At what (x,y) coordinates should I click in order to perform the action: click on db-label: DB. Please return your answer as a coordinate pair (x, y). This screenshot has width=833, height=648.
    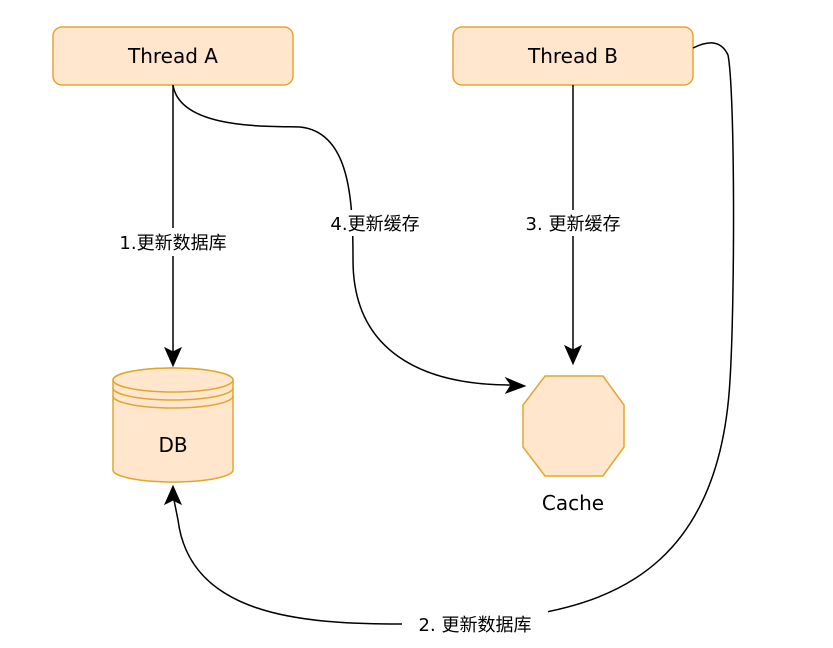
    Looking at the image, I should click on (172, 445).